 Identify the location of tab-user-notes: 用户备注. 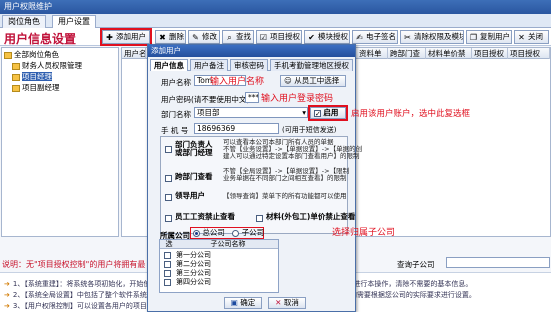
(209, 65).